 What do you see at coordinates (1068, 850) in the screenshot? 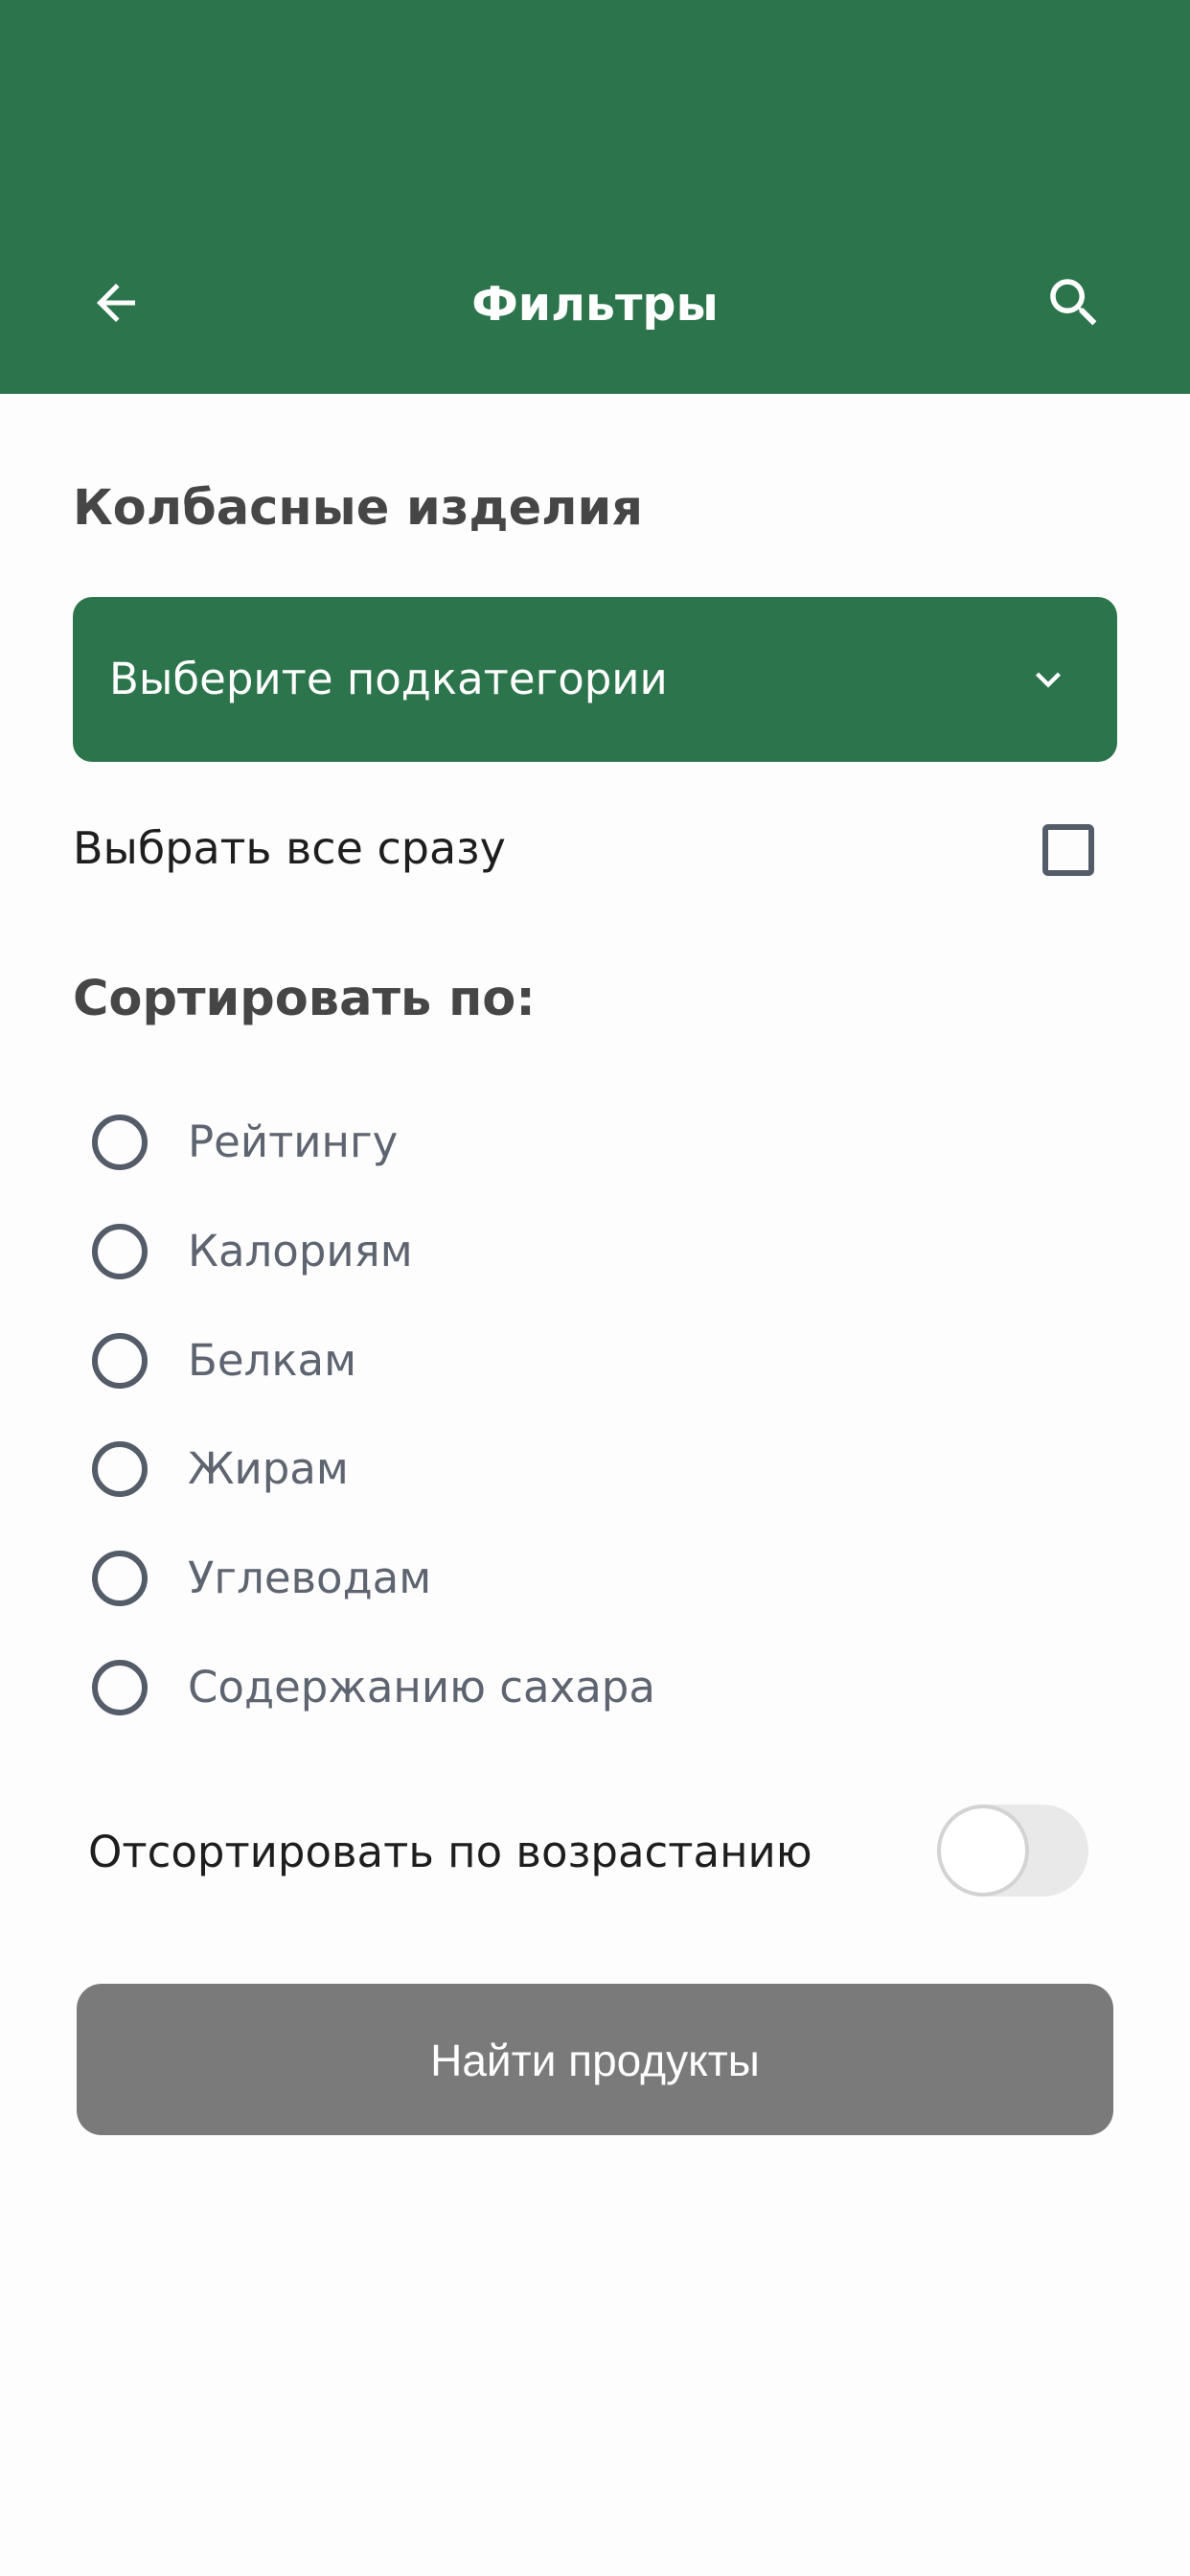
I see `select-all-checkbox` at bounding box center [1068, 850].